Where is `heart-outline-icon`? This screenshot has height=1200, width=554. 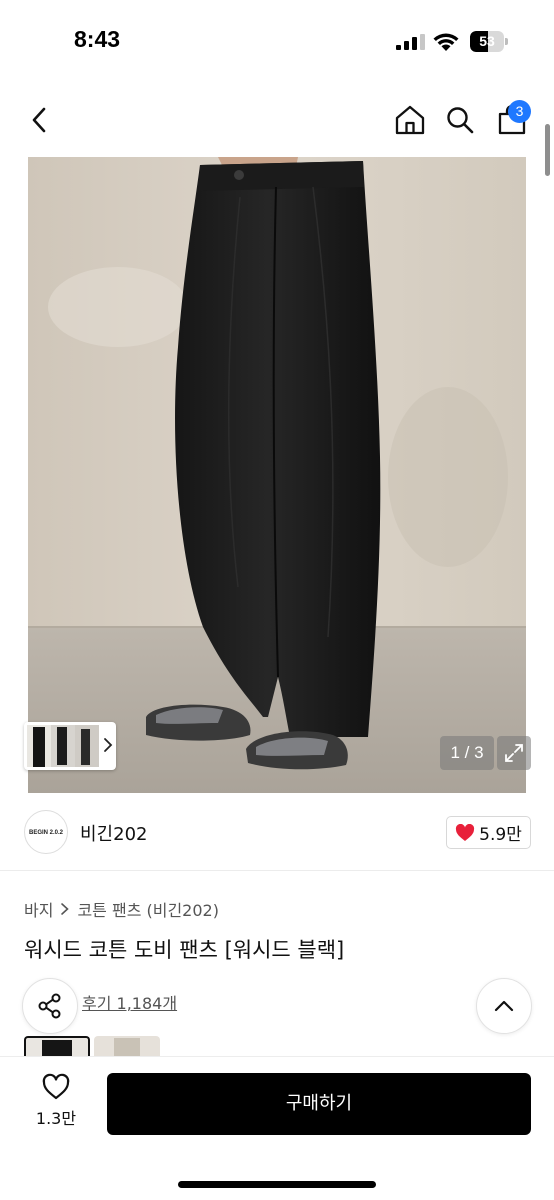 heart-outline-icon is located at coordinates (56, 1086).